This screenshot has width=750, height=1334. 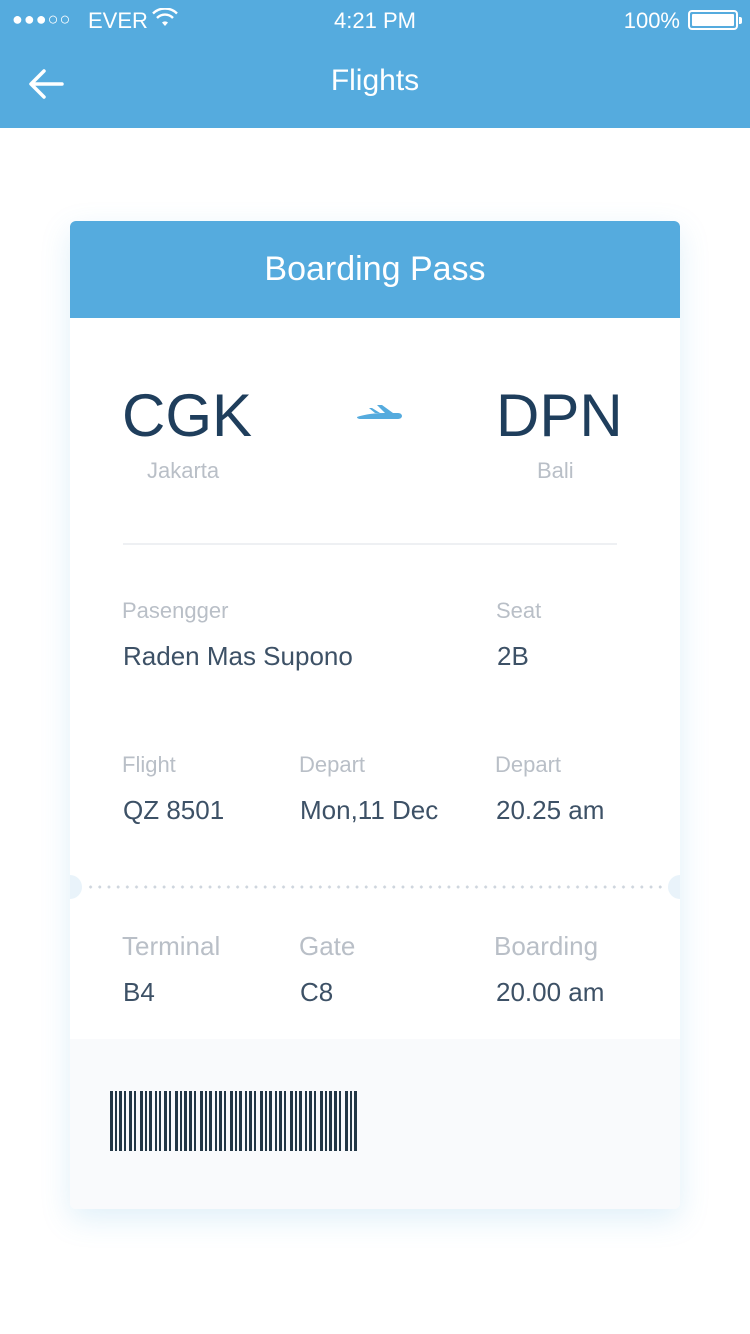 I want to click on boarding-value: 20.00 am, so click(x=550, y=992).